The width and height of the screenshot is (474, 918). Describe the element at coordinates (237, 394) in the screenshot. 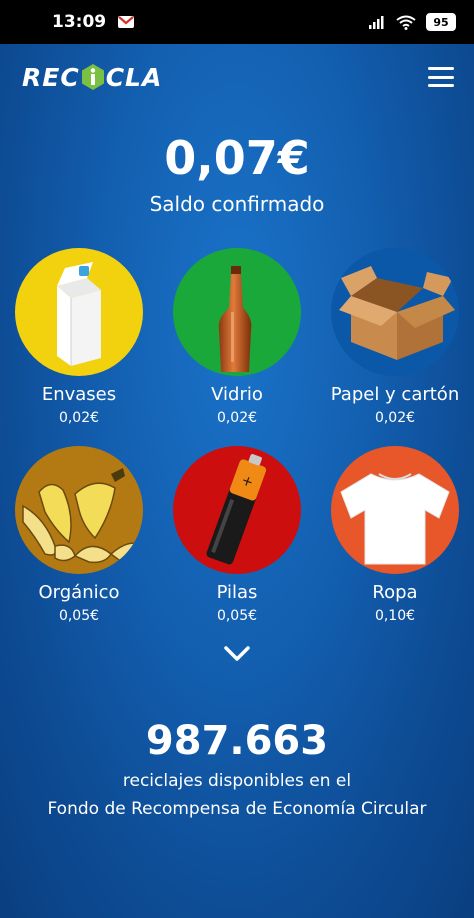

I see `category-name: Vidrio` at that location.